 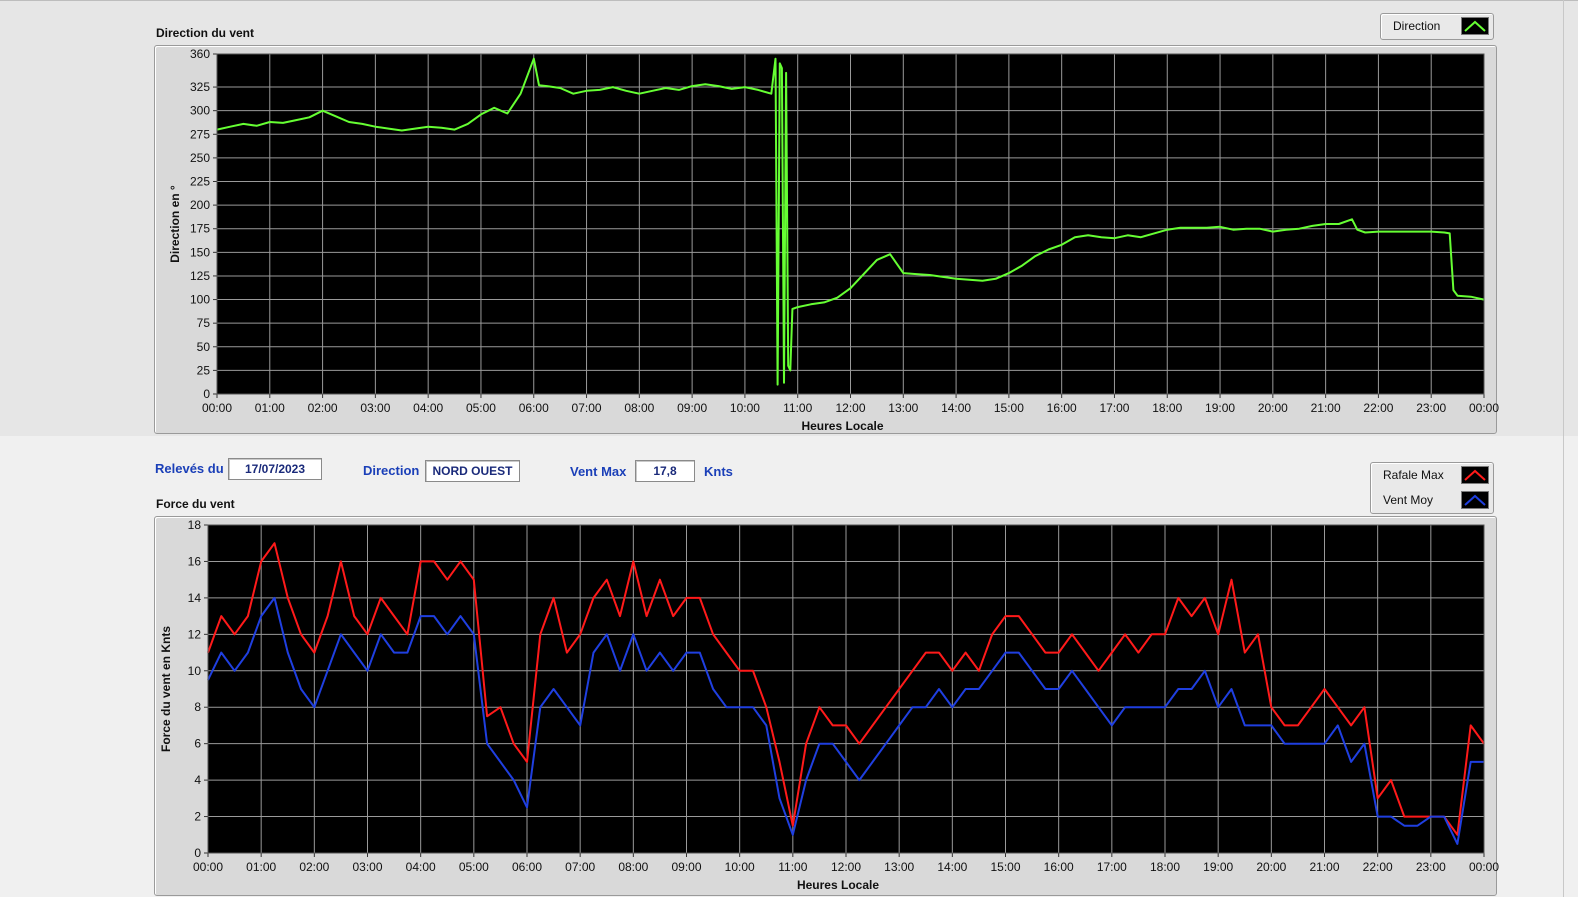 I want to click on force-x-tick-label: 02:00, so click(x=314, y=867).